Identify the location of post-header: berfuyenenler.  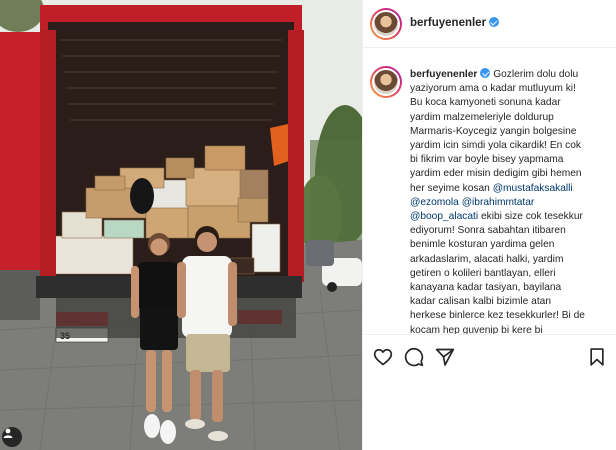
(489, 24).